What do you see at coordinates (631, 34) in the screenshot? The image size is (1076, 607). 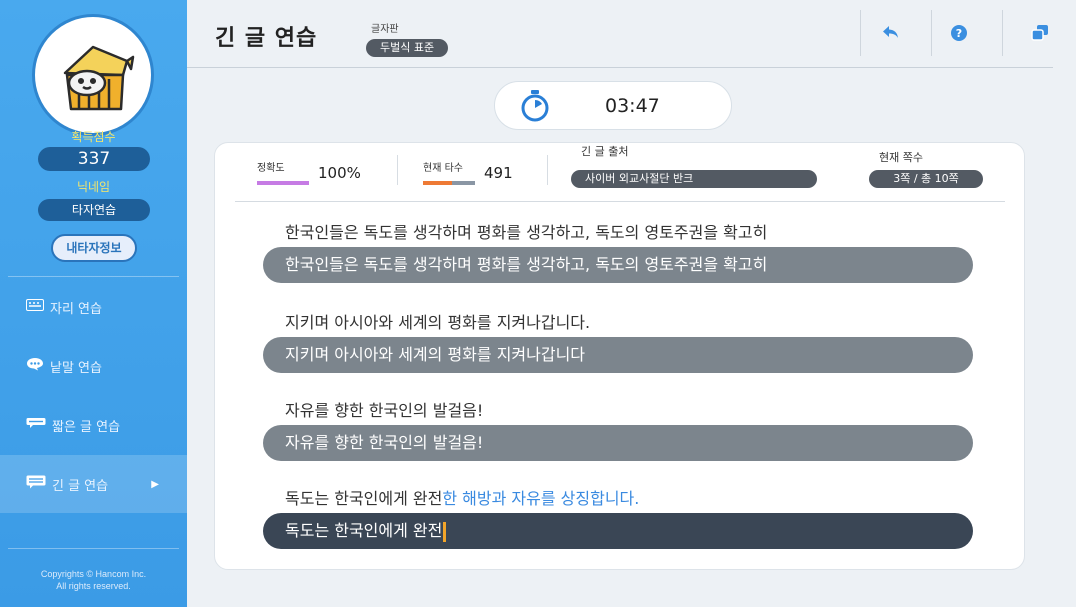 I see `header: 긴 글 연습 글자판 두벌식 표준 ?` at bounding box center [631, 34].